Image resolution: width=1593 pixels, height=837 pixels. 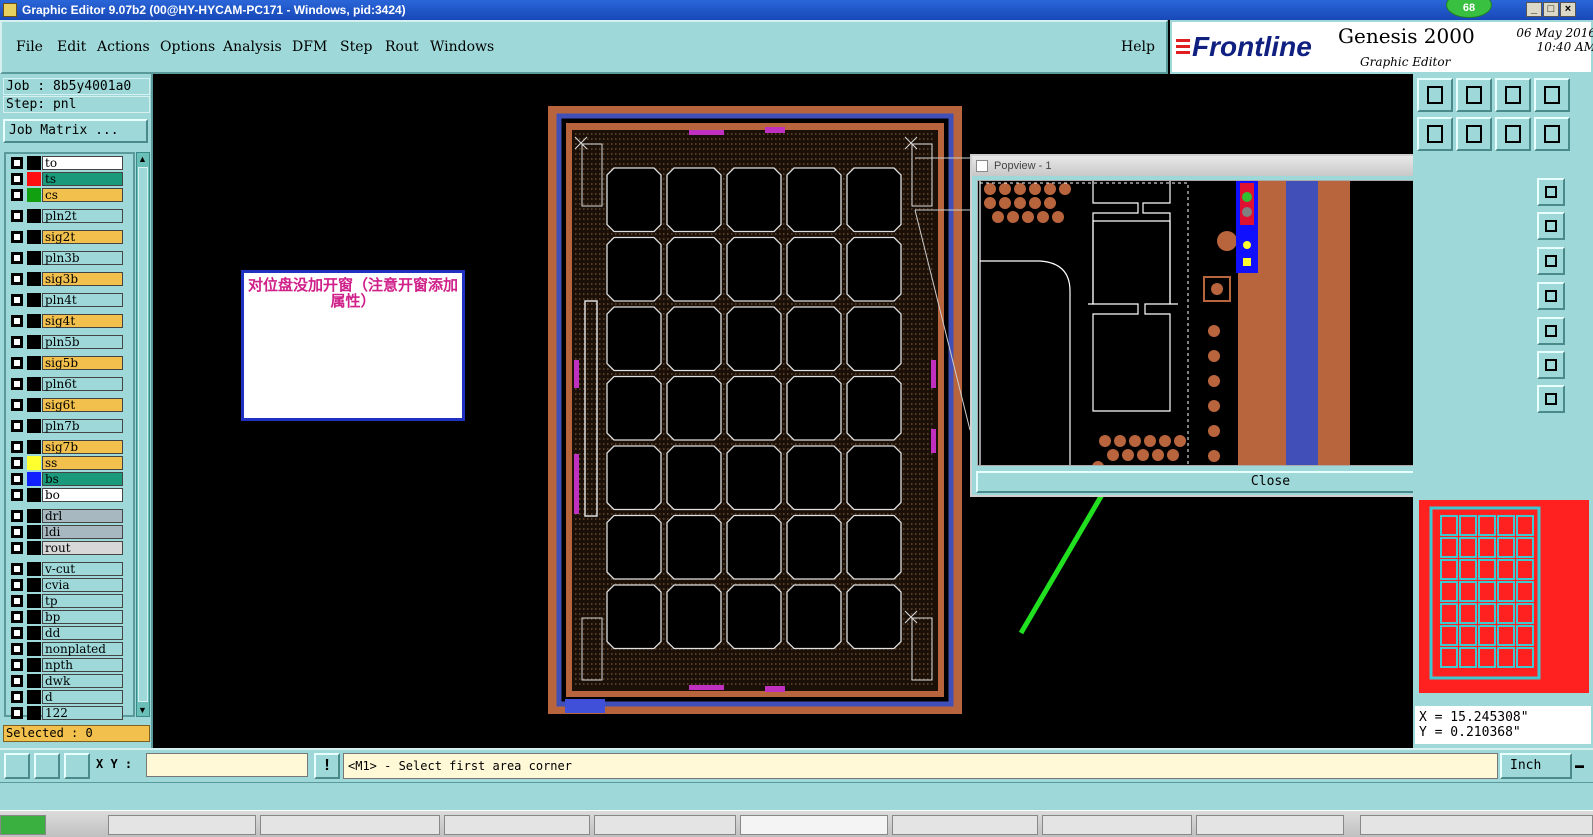 What do you see at coordinates (82, 384) in the screenshot?
I see `layer-name: pln6t` at bounding box center [82, 384].